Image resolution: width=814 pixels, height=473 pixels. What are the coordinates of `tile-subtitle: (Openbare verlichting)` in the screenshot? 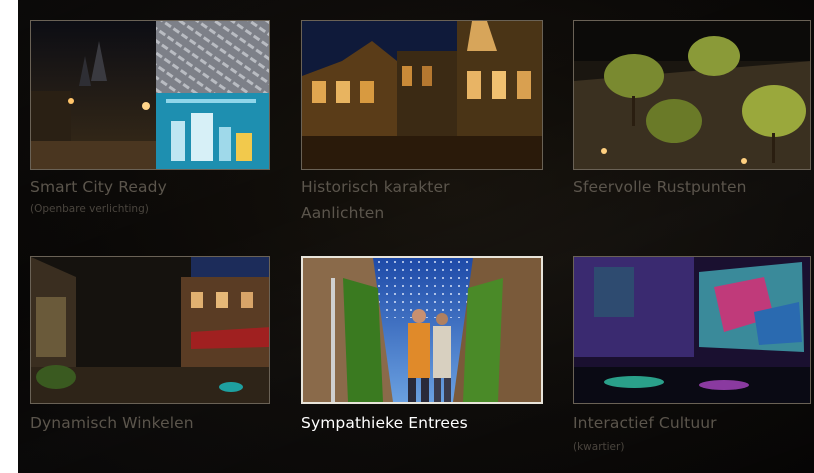 It's located at (89, 209).